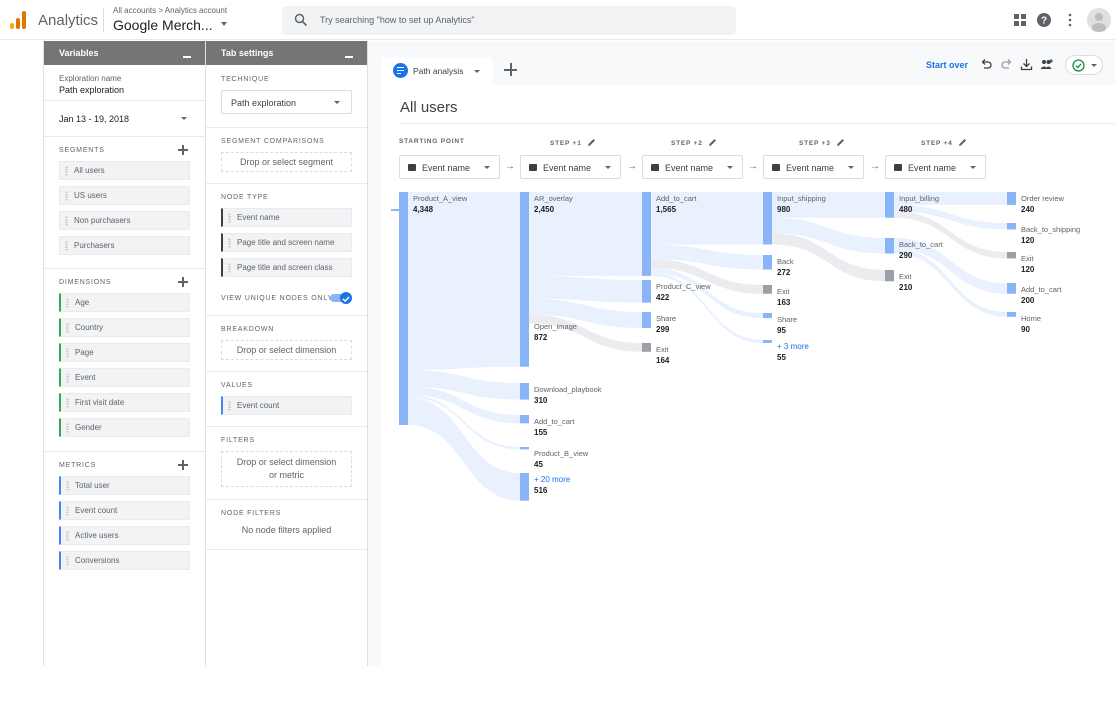 Image resolution: width=1115 pixels, height=710 pixels. Describe the element at coordinates (286, 162) in the screenshot. I see `segment-dropzone: Drop or select segment` at that location.